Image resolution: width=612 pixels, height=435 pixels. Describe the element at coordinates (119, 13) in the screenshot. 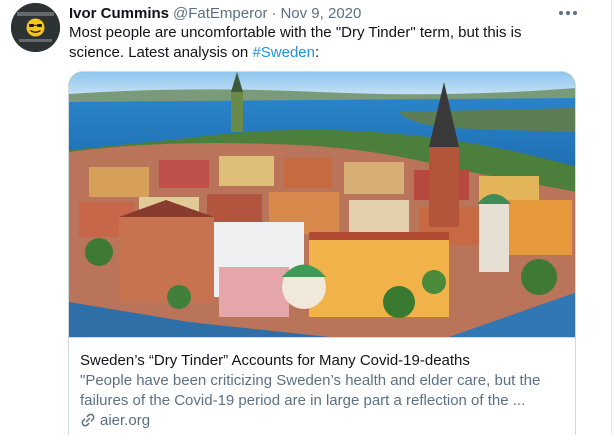

I see `author-name: Ivor Cummins` at that location.